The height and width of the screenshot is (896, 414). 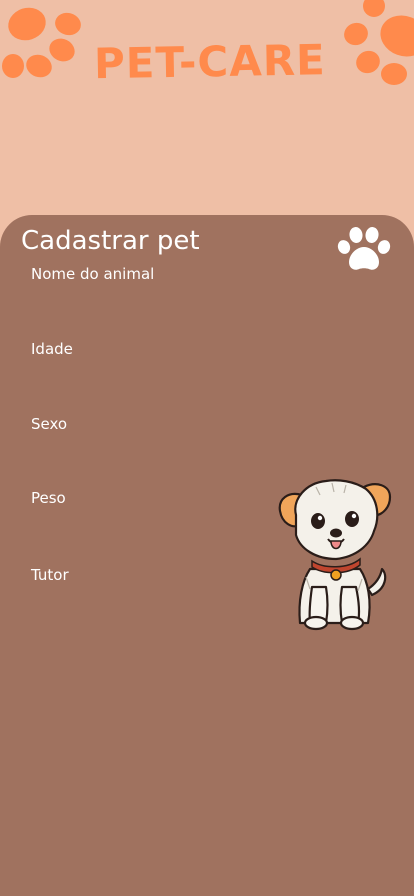 What do you see at coordinates (151, 424) in the screenshot?
I see `field-sex: Sexo` at bounding box center [151, 424].